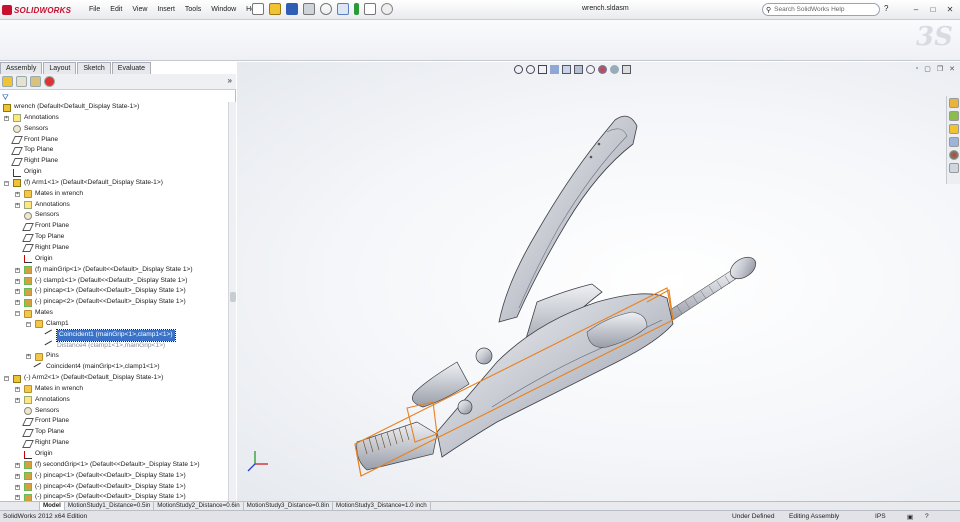 This screenshot has width=960, height=522. I want to click on new-document-icon, so click(258, 9).